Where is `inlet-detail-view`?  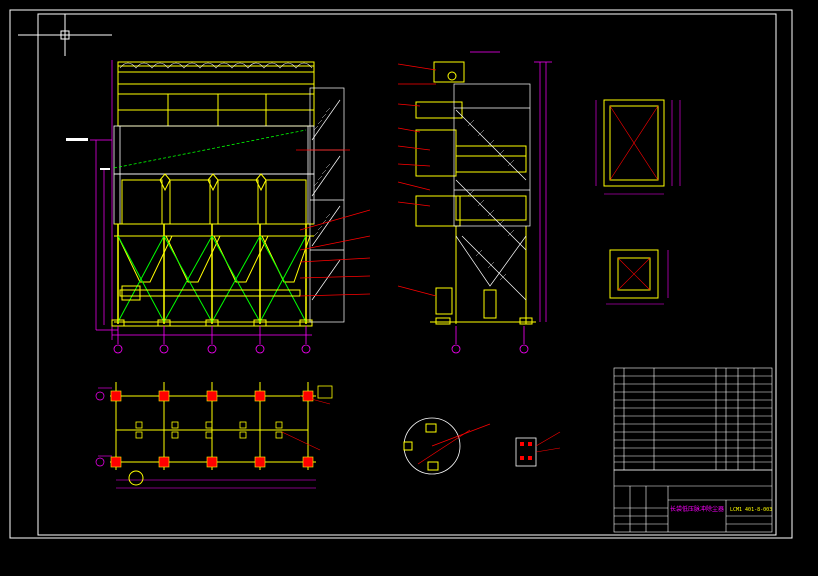
inlet-detail-view is located at coordinates (638, 147).